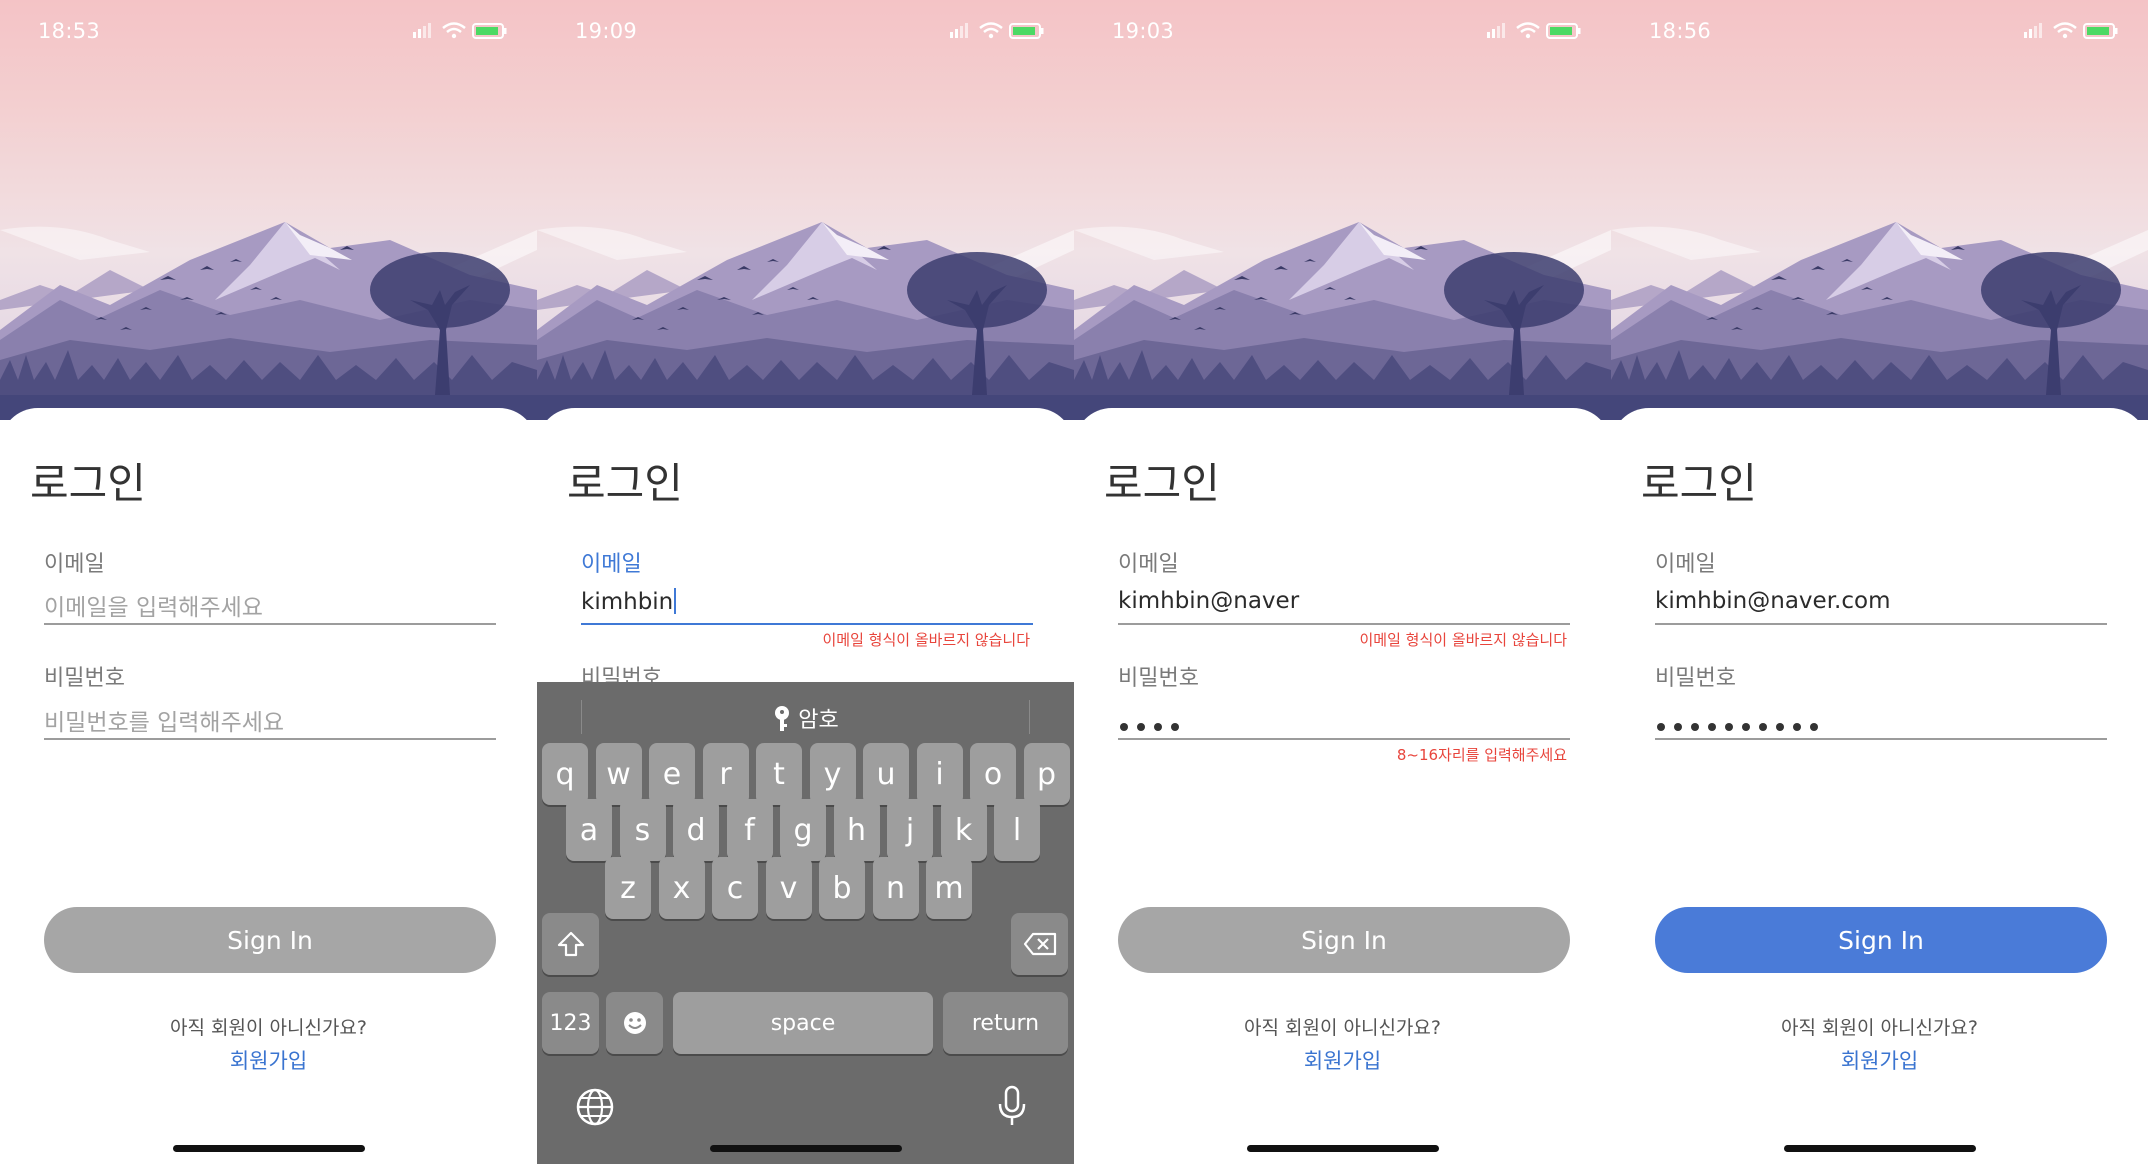 The image size is (2148, 1164). What do you see at coordinates (565, 774) in the screenshot?
I see `key-q: q` at bounding box center [565, 774].